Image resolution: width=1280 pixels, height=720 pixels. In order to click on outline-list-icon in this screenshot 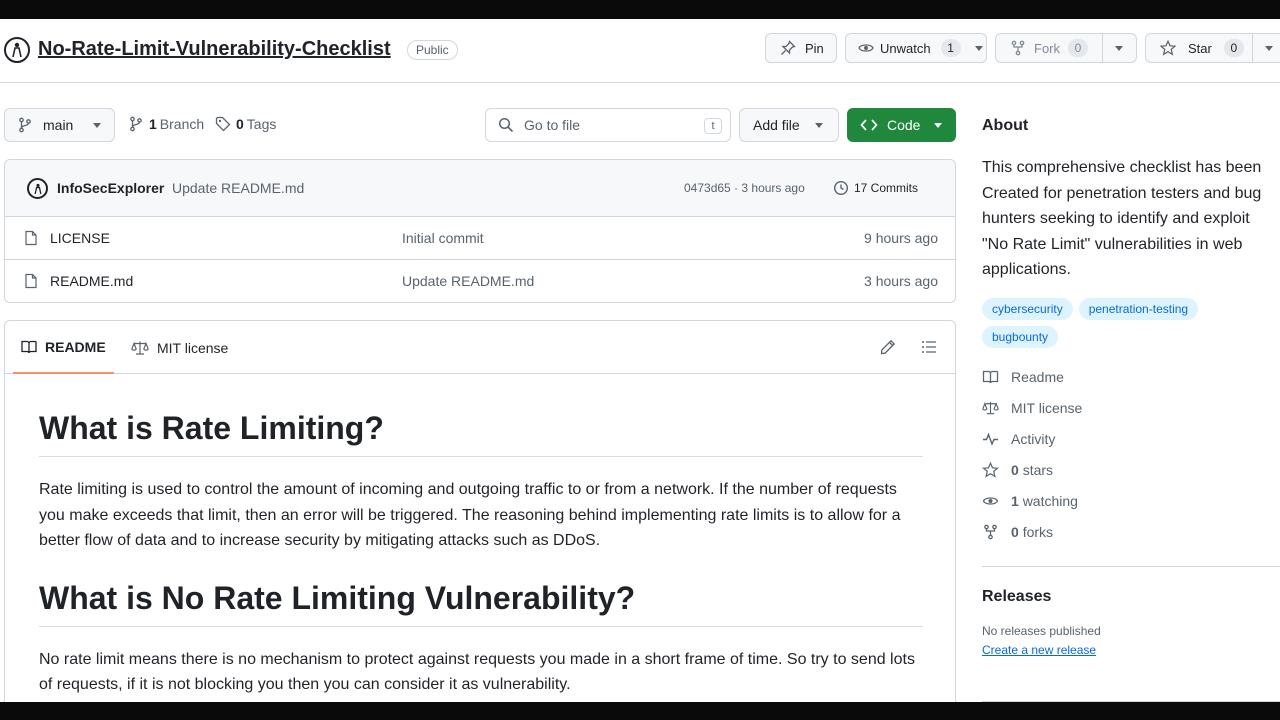, I will do `click(929, 347)`.